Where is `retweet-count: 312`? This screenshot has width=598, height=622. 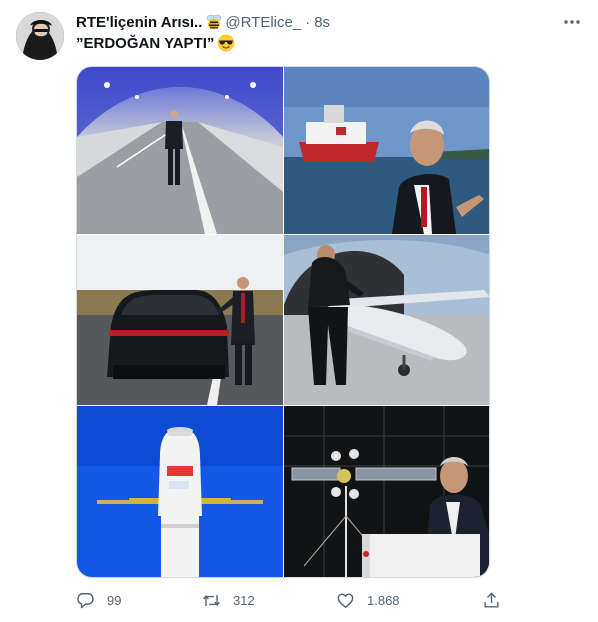 retweet-count: 312 is located at coordinates (244, 600).